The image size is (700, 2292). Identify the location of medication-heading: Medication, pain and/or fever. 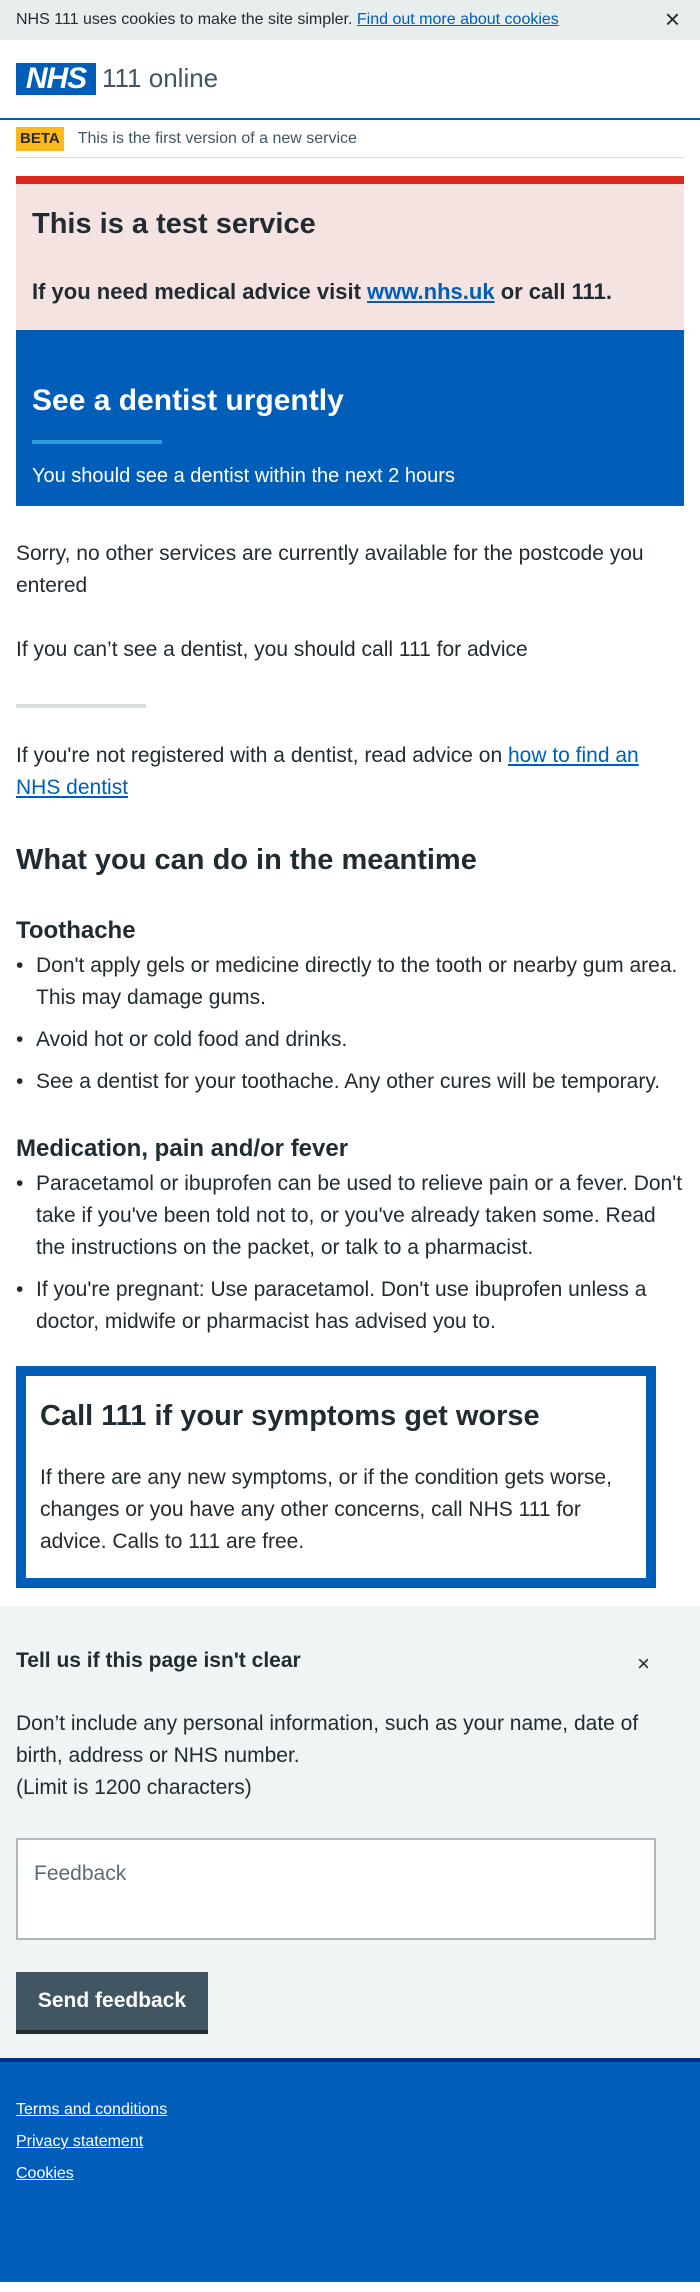
(182, 1148).